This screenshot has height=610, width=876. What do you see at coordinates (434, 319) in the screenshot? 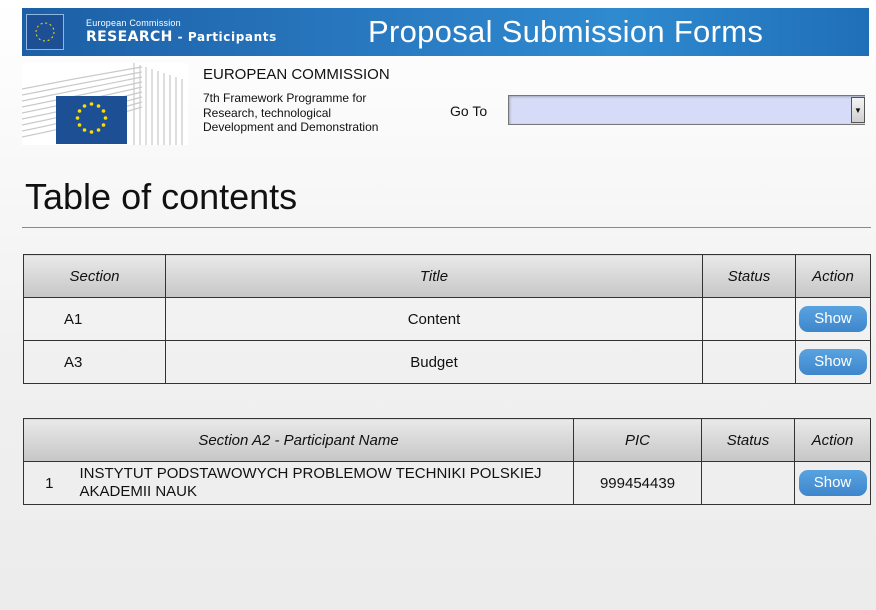
I see `title-cell: Content` at bounding box center [434, 319].